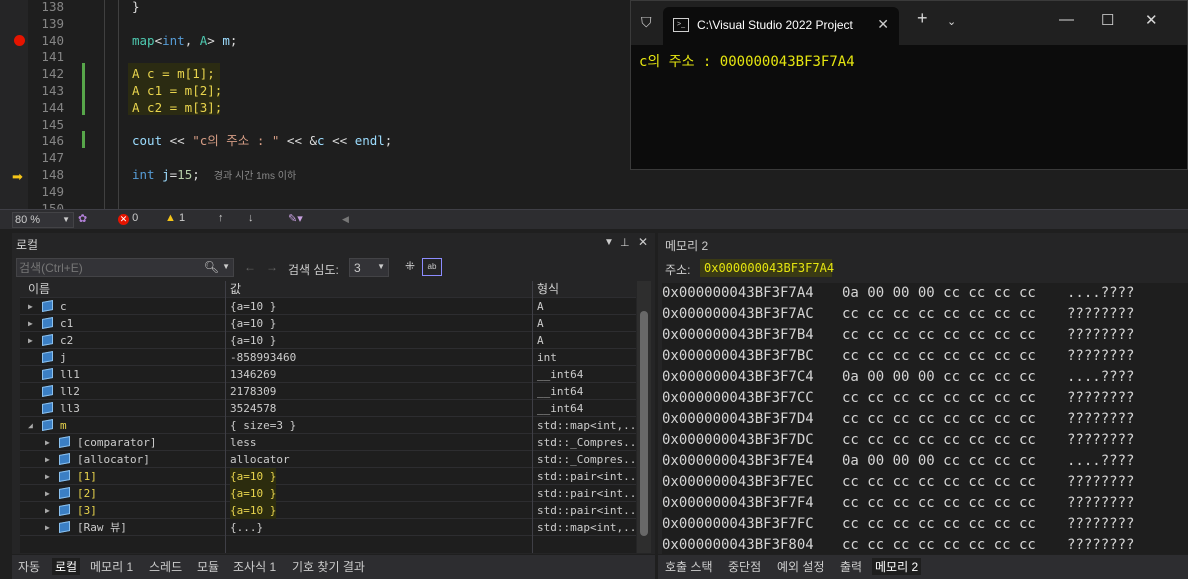 The image size is (1188, 579). What do you see at coordinates (646, 22) in the screenshot?
I see `shield-icon: ⛉` at bounding box center [646, 22].